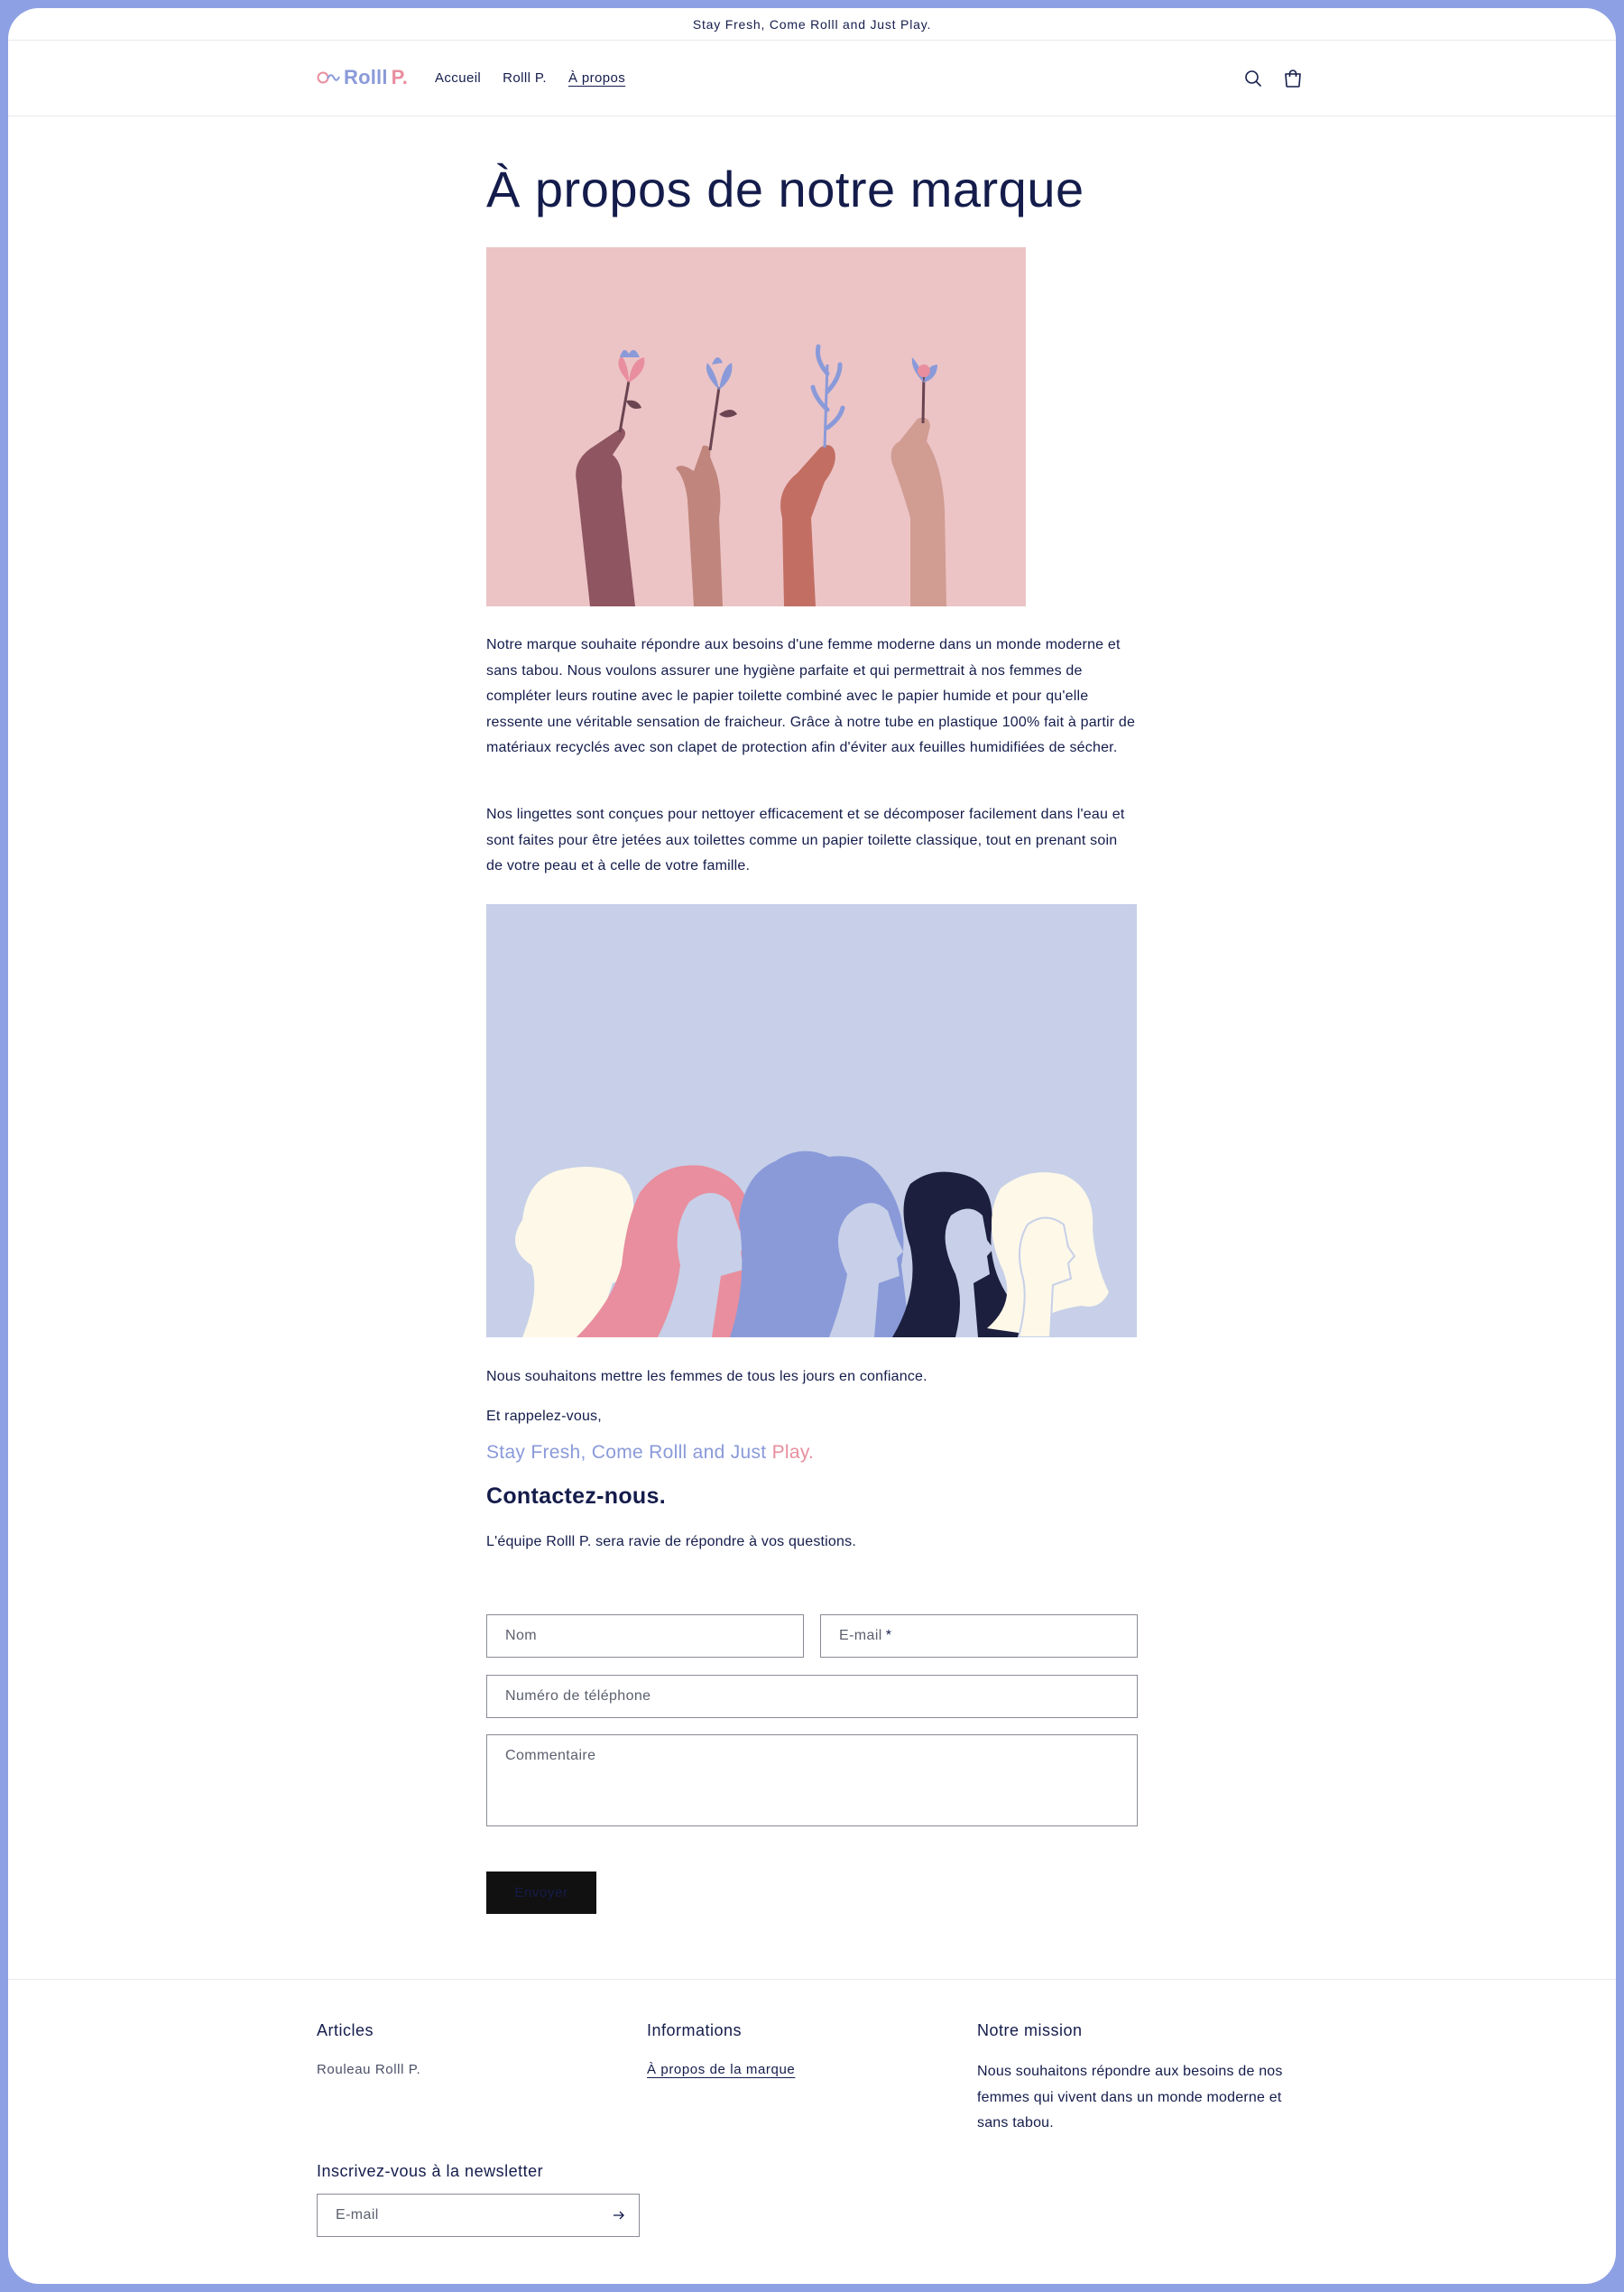  I want to click on submit-button: Envoyer, so click(541, 1892).